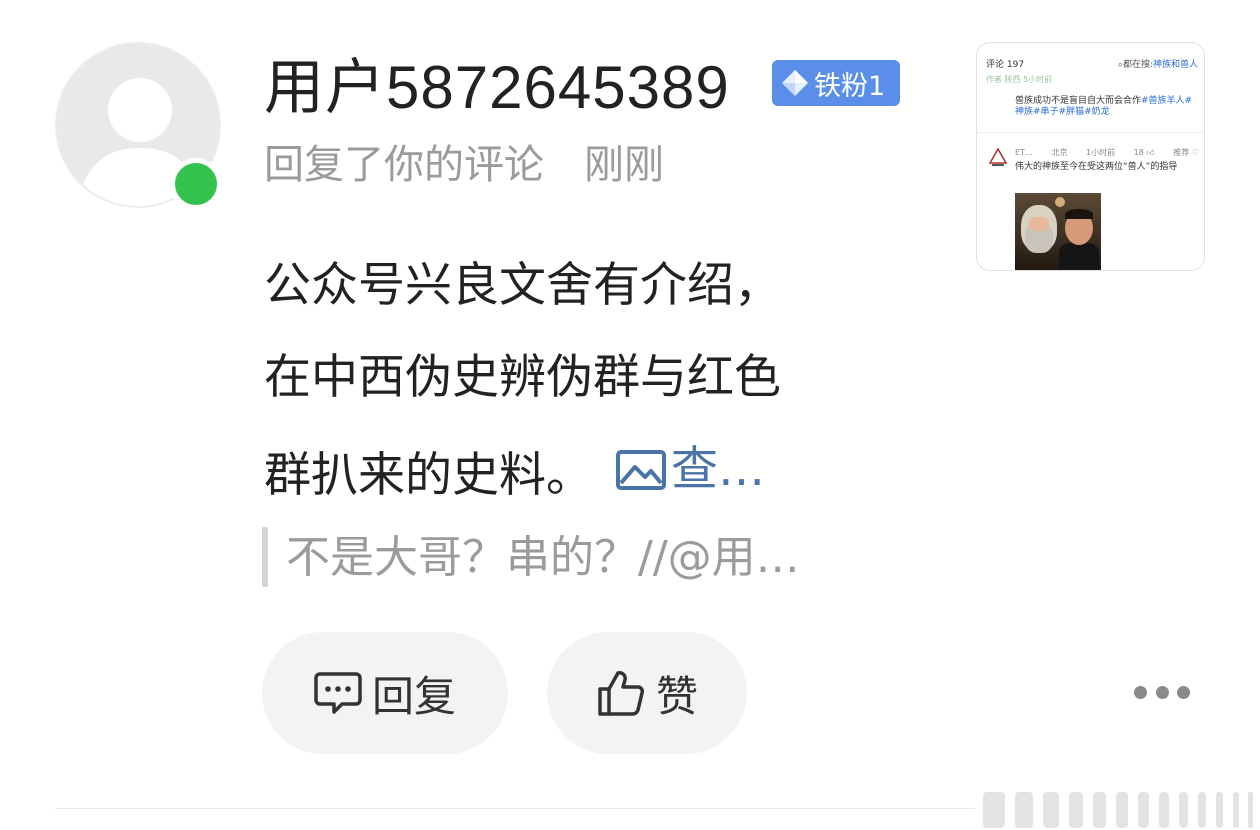 This screenshot has height=830, width=1260. What do you see at coordinates (850, 86) in the screenshot?
I see `fan-badge-label: 铁粉1` at bounding box center [850, 86].